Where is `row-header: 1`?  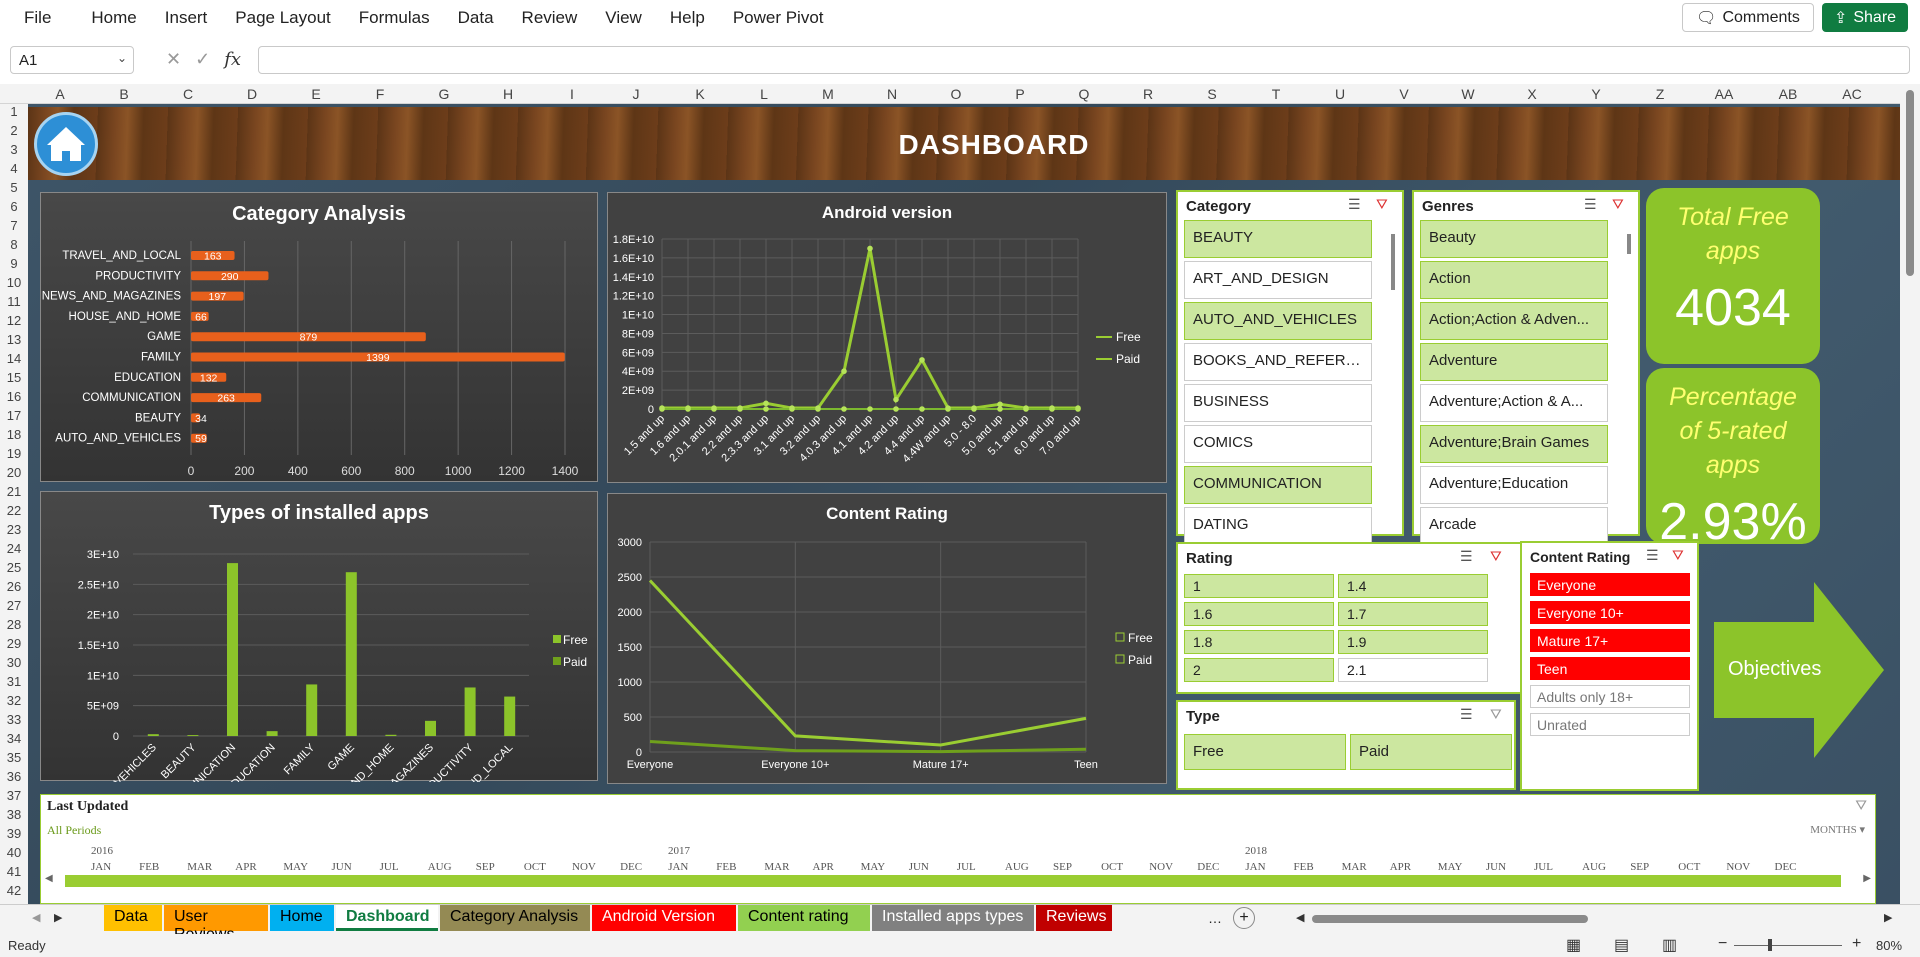
row-header: 1 is located at coordinates (14, 111).